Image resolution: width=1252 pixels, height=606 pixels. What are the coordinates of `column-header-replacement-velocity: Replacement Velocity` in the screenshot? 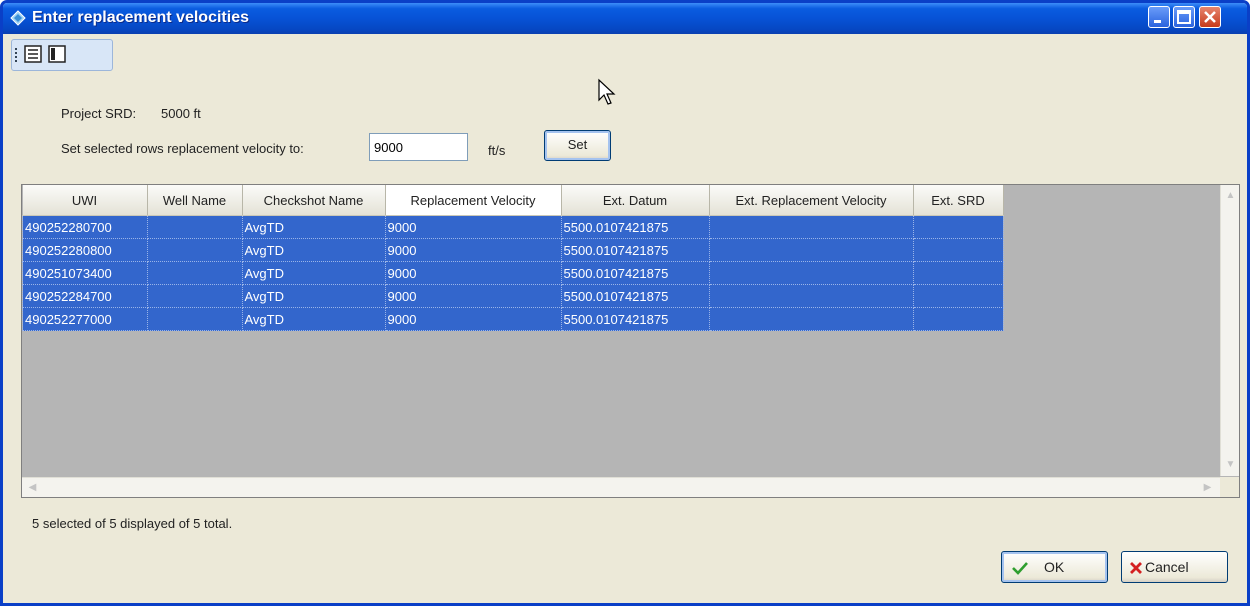 It's located at (473, 200).